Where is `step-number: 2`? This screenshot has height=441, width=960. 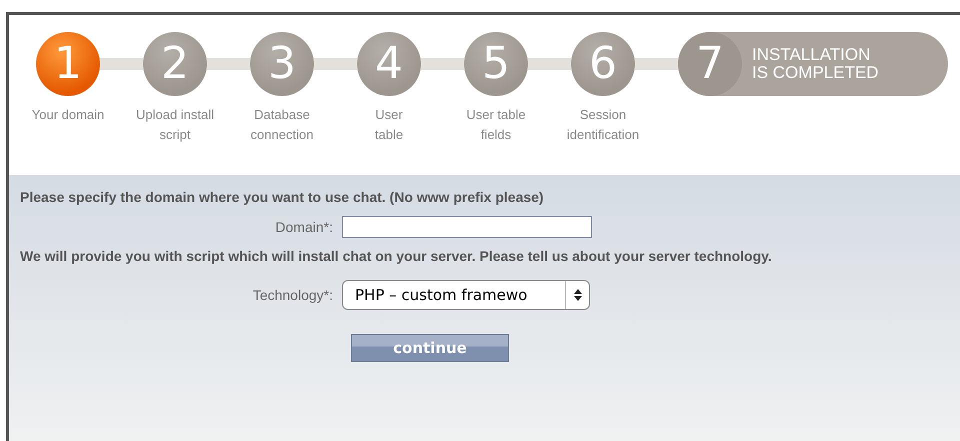
step-number: 2 is located at coordinates (175, 64).